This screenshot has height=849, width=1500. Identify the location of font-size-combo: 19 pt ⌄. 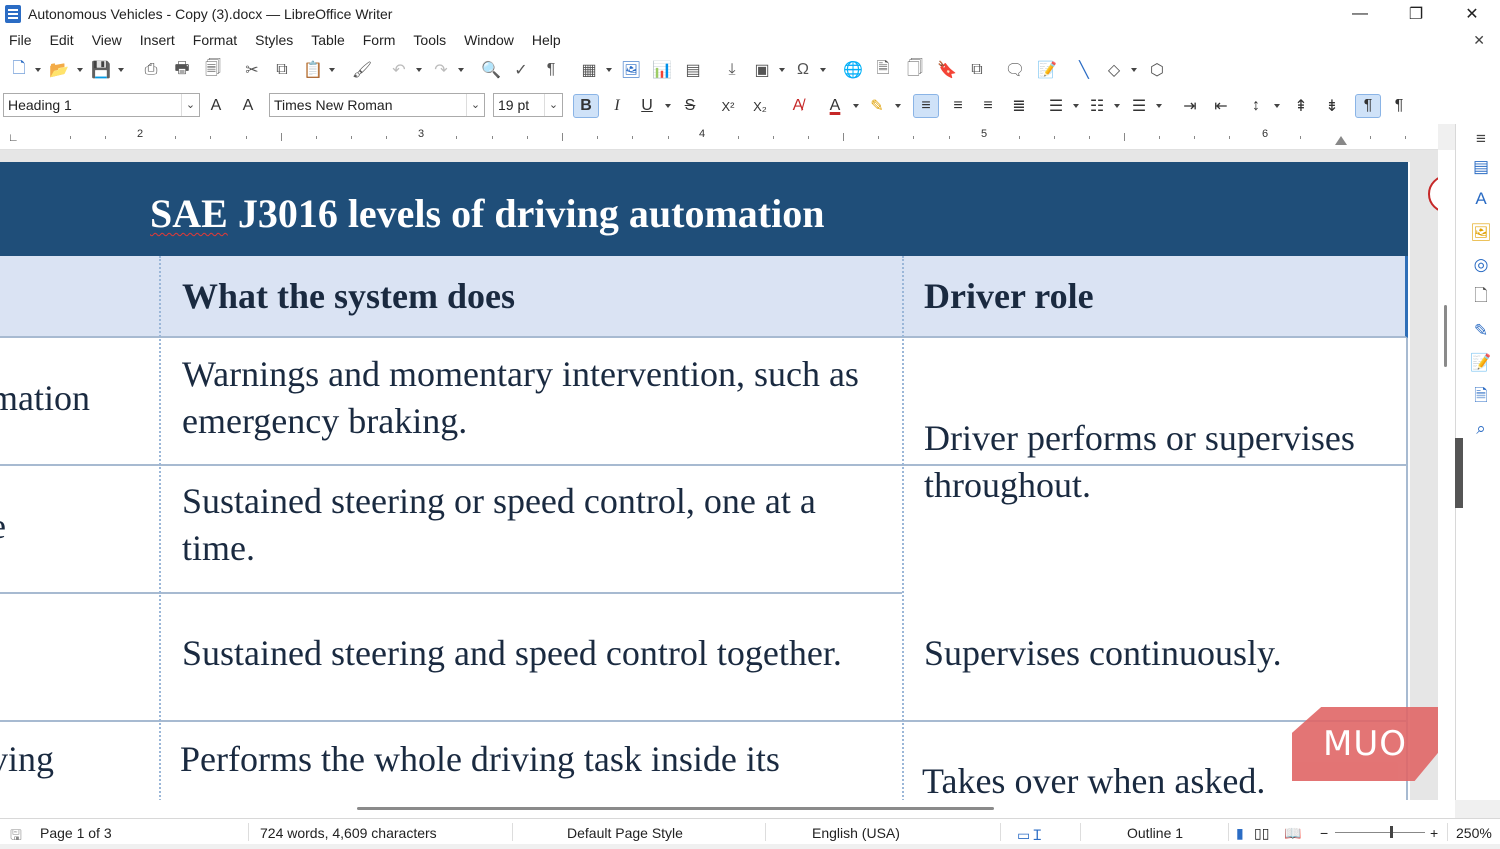
(528, 105).